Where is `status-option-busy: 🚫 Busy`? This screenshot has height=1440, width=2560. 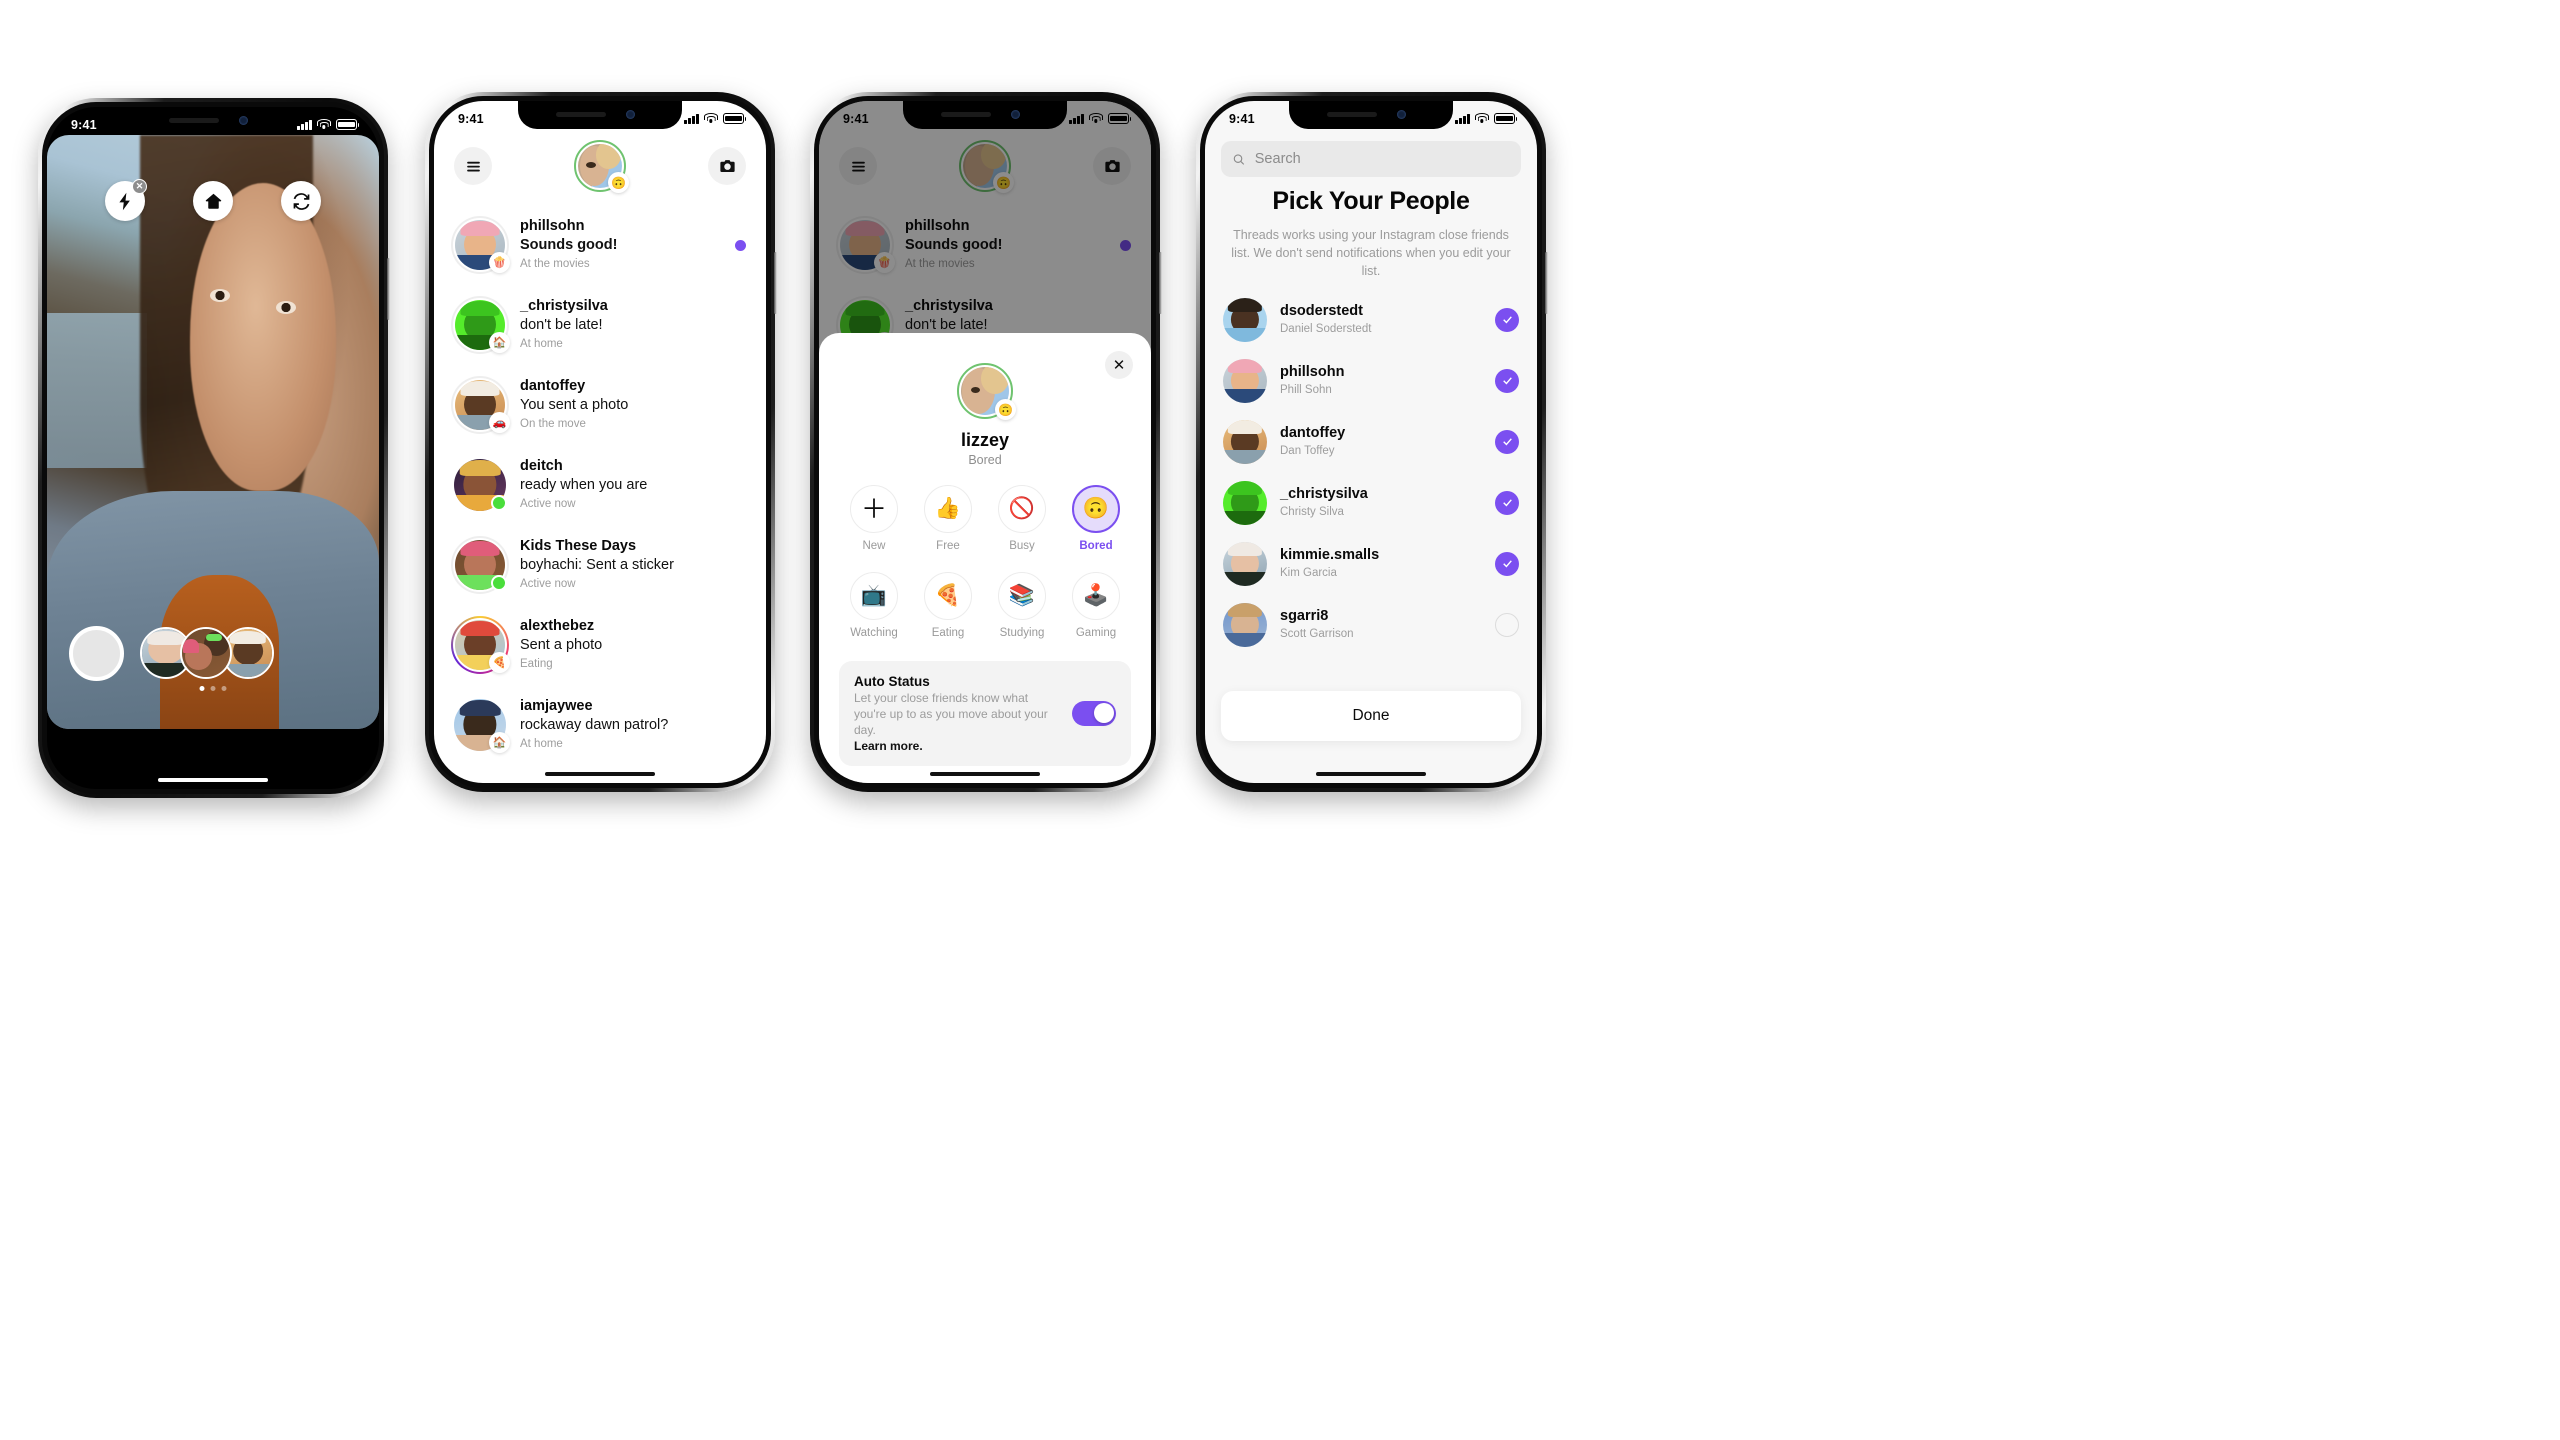
status-option-busy: 🚫 Busy is located at coordinates (1022, 518).